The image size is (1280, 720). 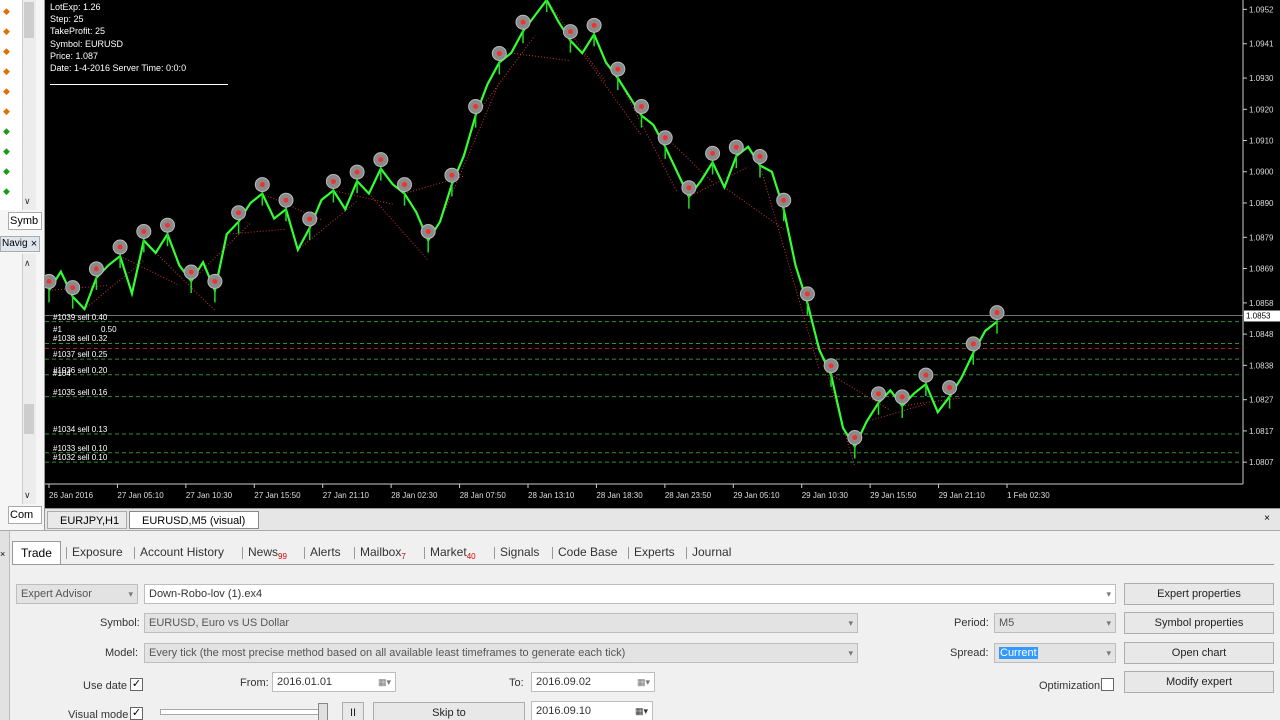 What do you see at coordinates (87, 520) in the screenshot?
I see `chart-tab-eurjpy: EURJPY,H1` at bounding box center [87, 520].